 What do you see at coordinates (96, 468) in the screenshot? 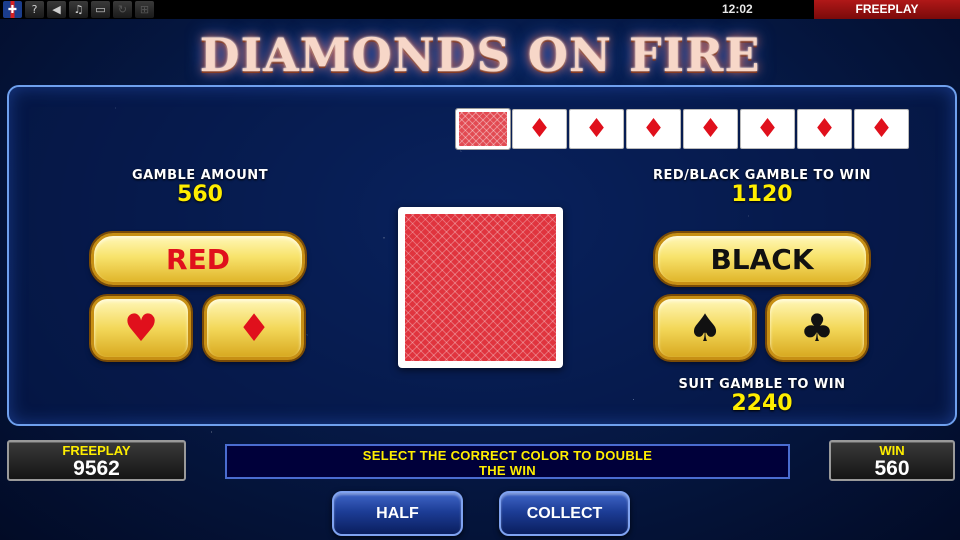
I see `credit-value: 9562` at bounding box center [96, 468].